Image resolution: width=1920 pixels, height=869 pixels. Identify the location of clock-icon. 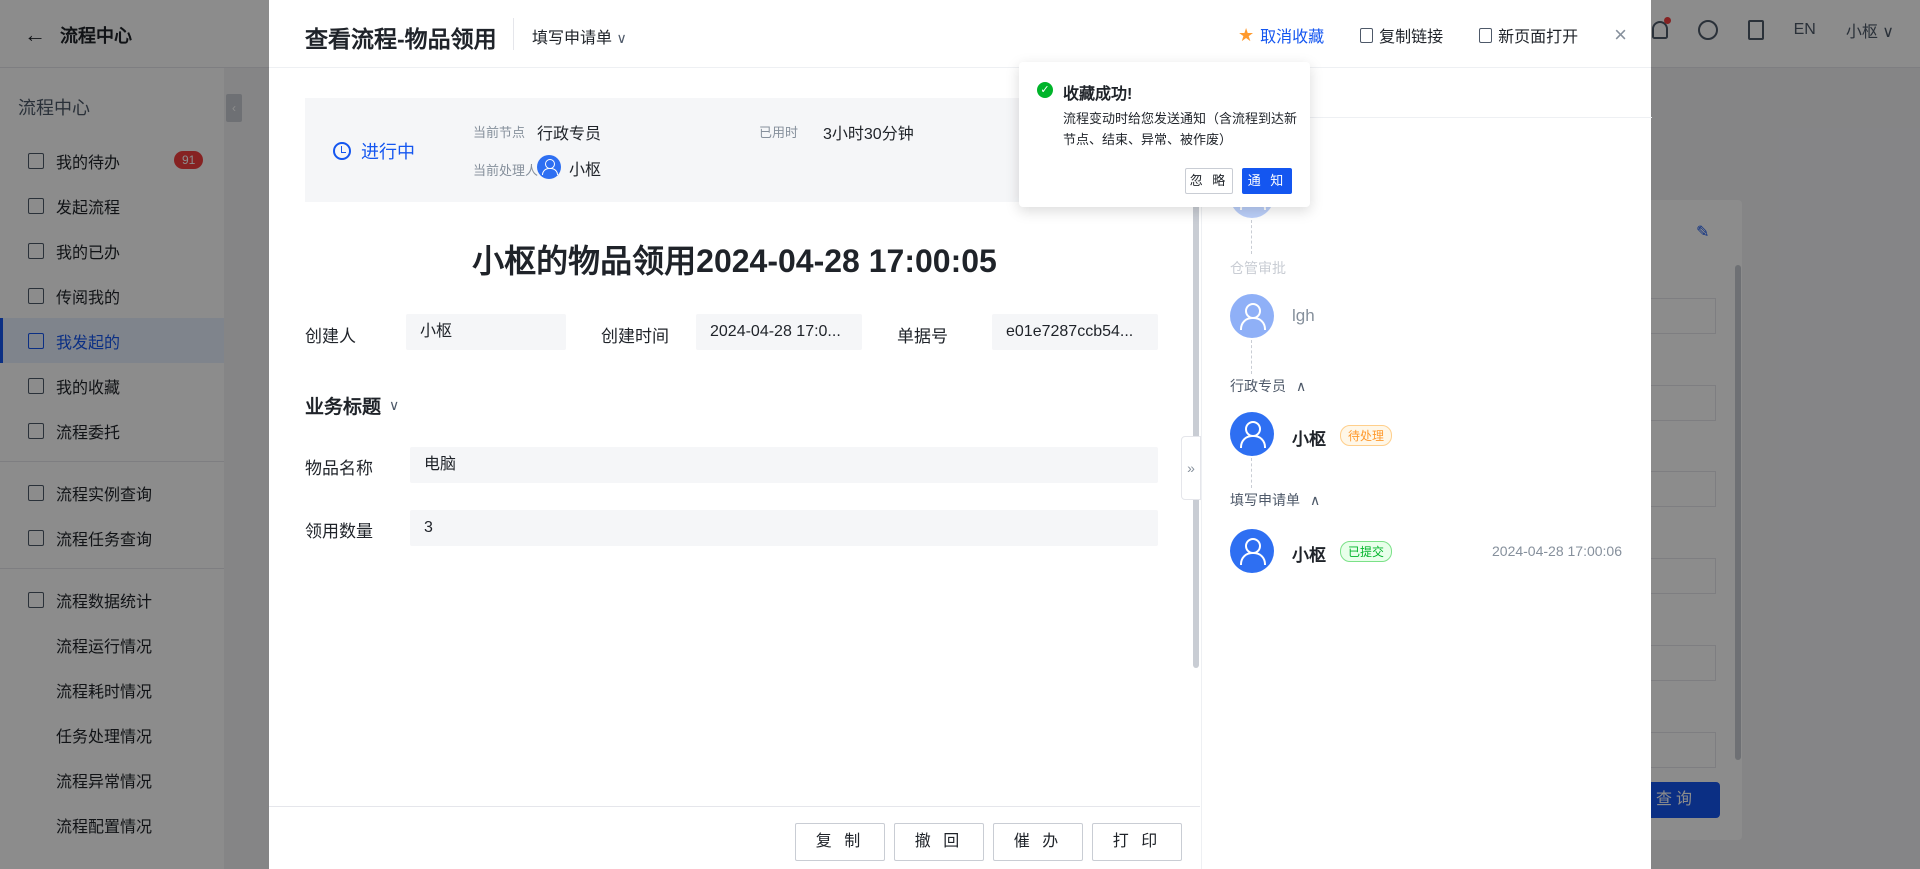
(342, 151).